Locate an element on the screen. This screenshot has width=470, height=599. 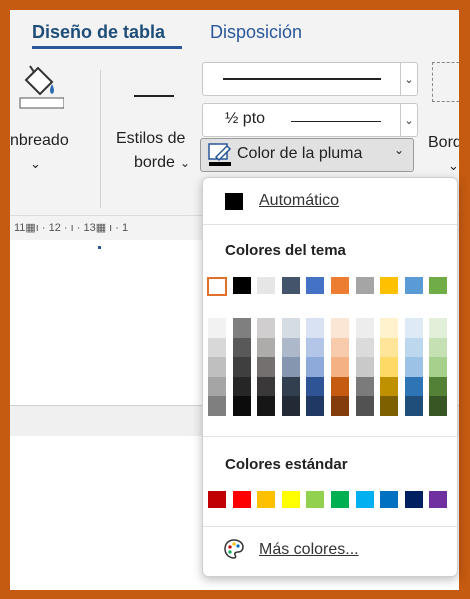
paint-bucket-icon is located at coordinates (41, 87).